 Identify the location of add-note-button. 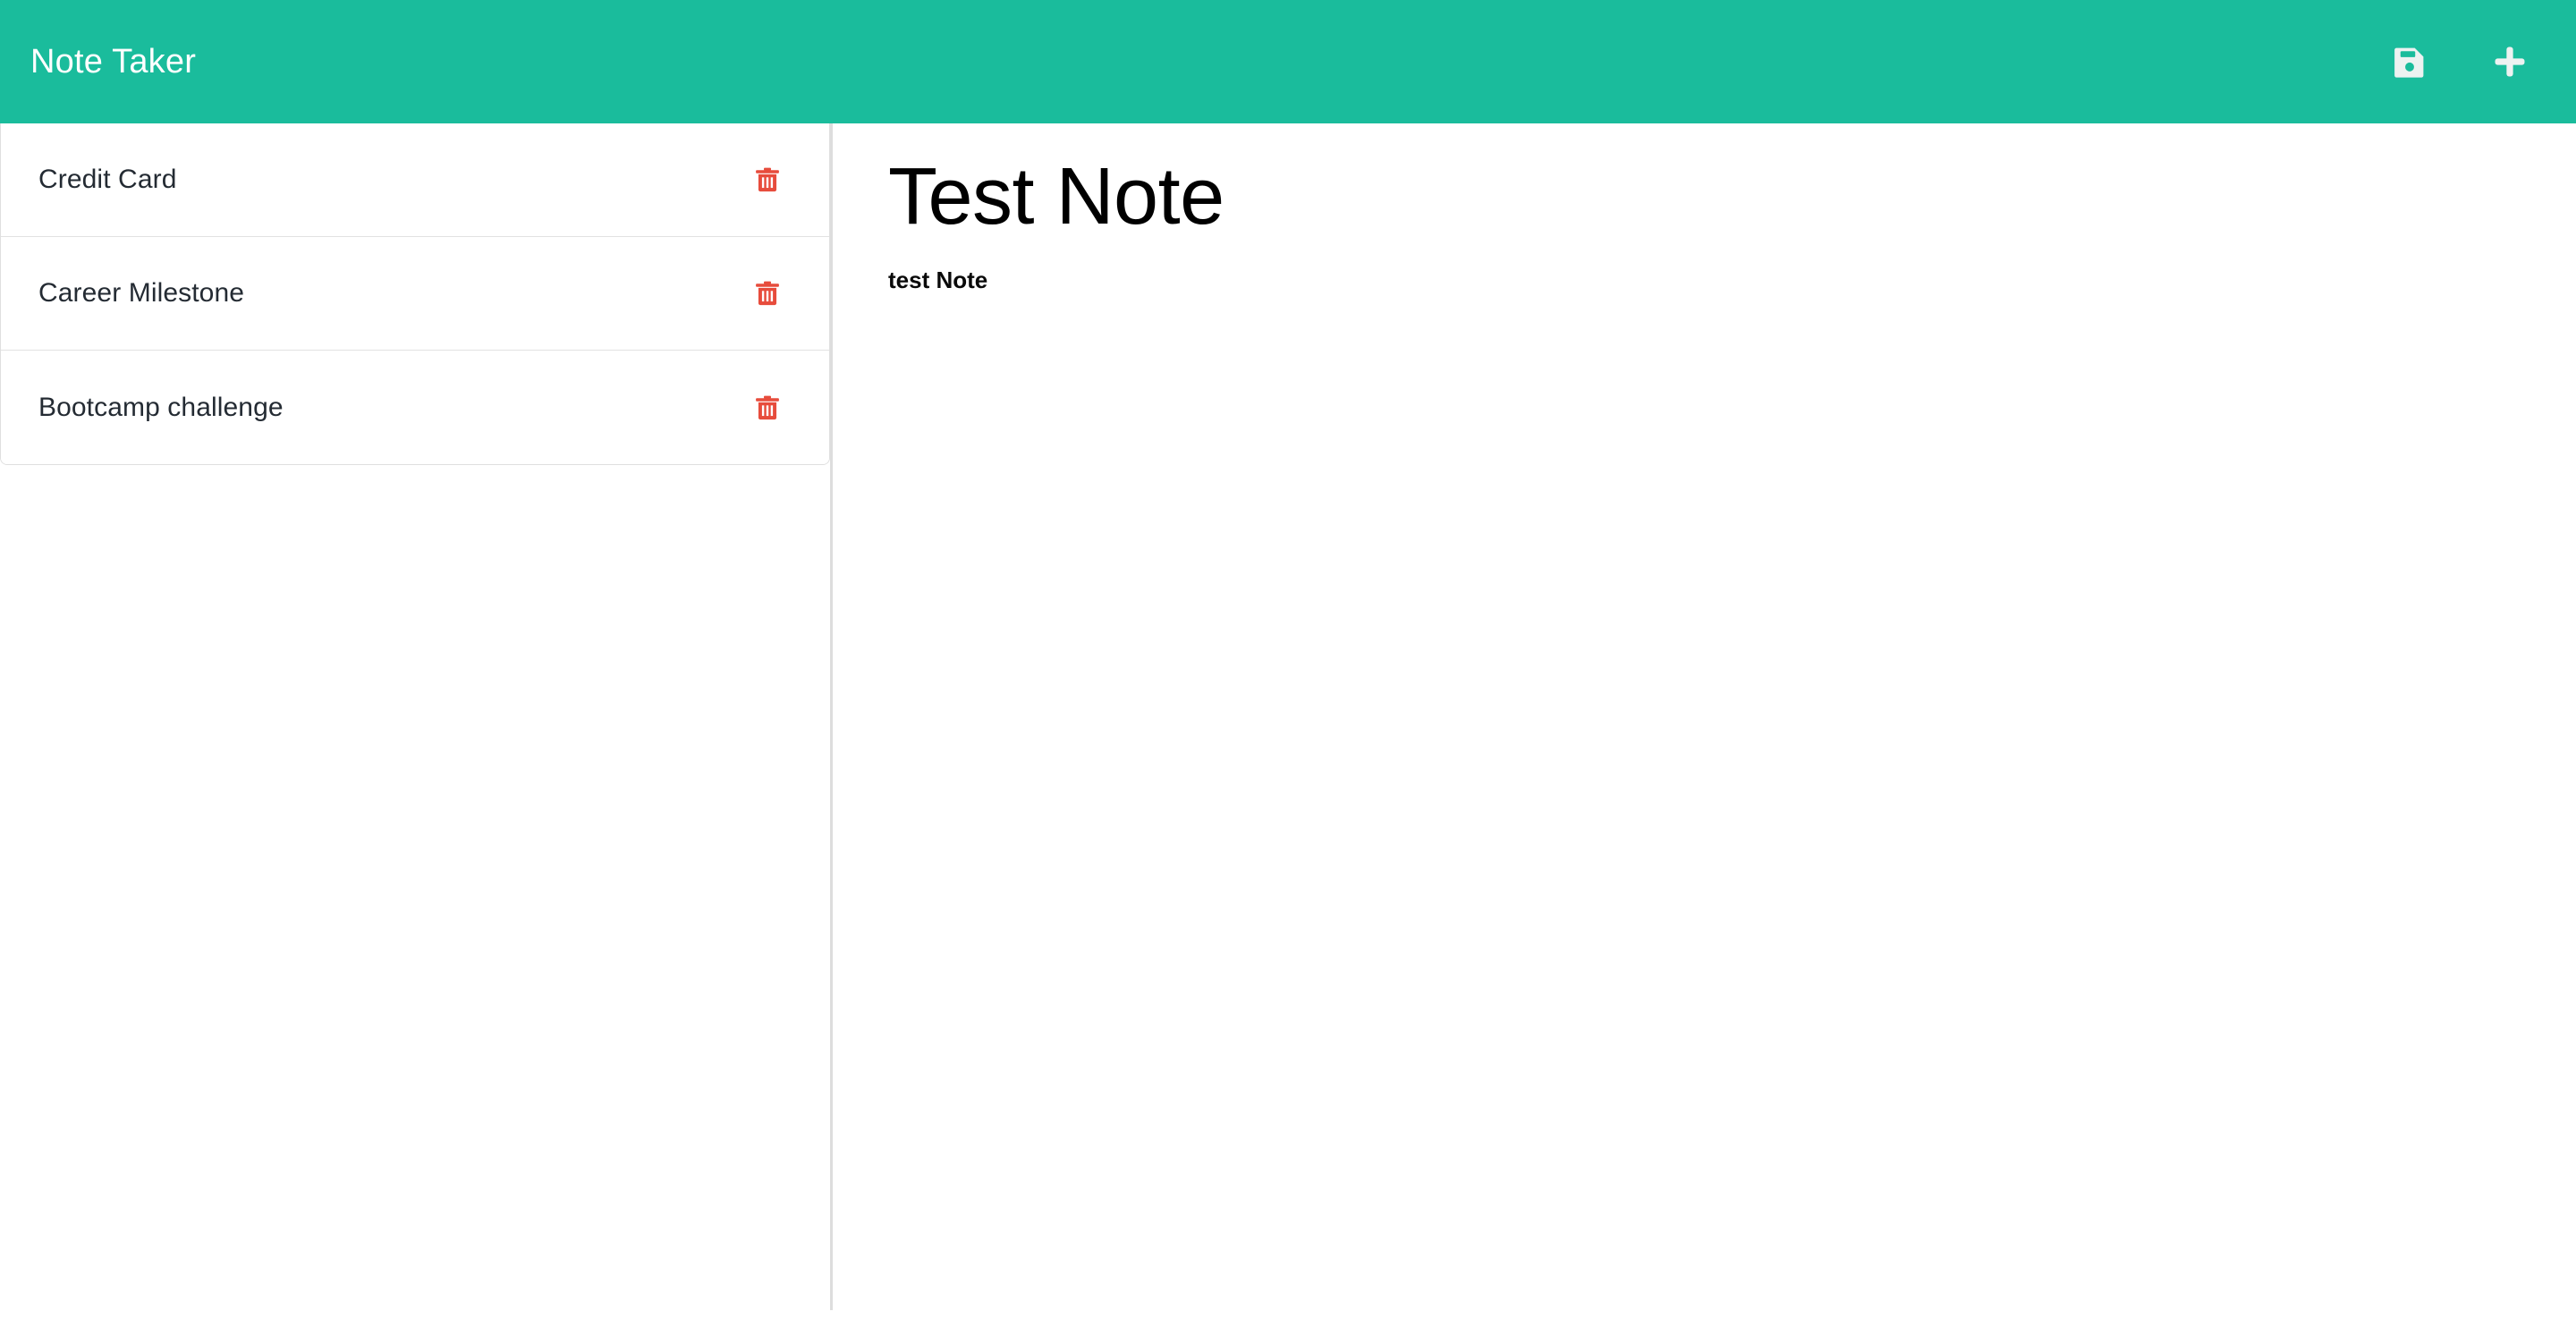
(2510, 62).